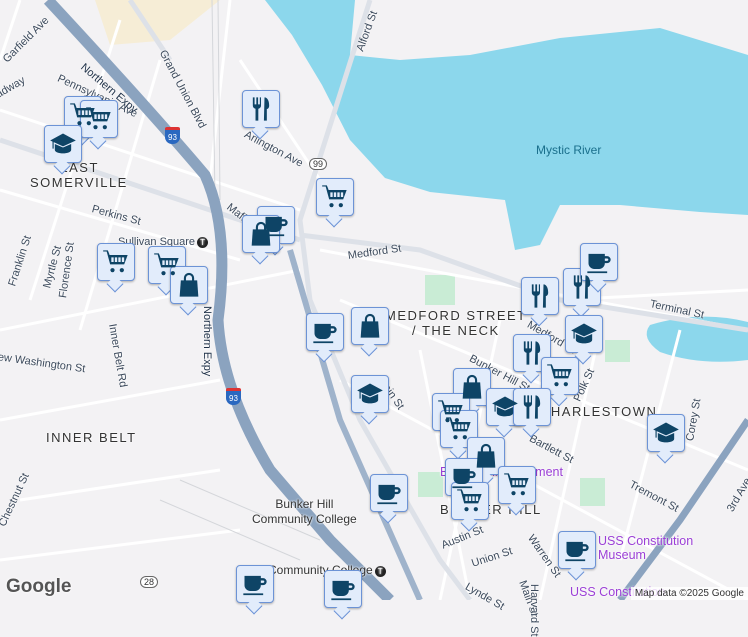 Image resolution: width=748 pixels, height=637 pixels. Describe the element at coordinates (172, 135) in the screenshot. I see `i93-shield: 93` at that location.